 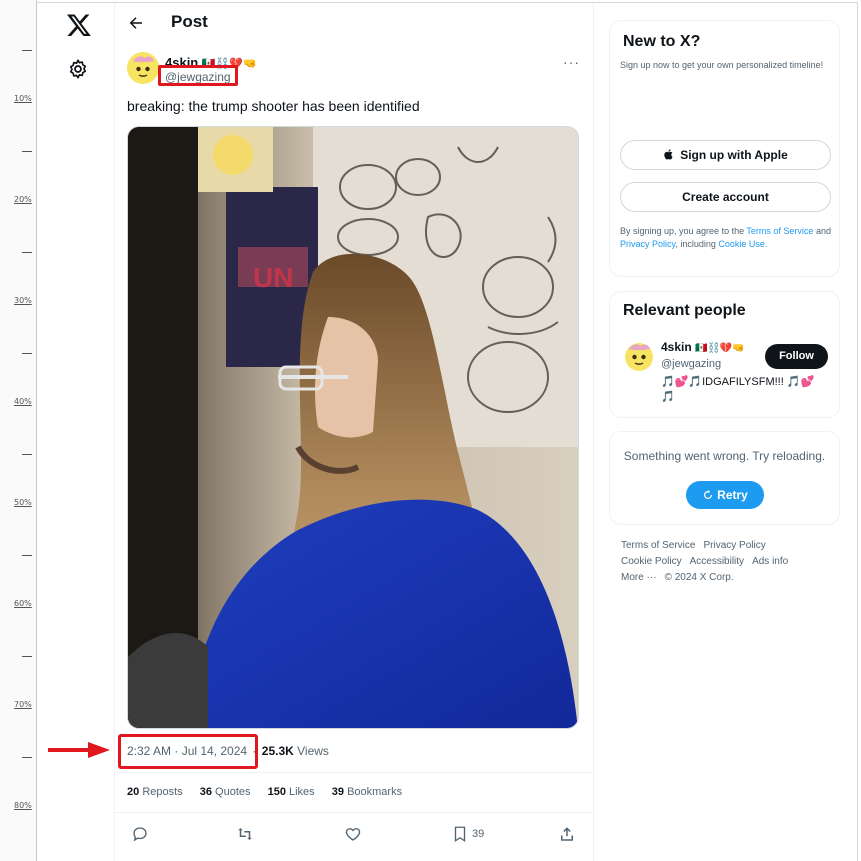 I want to click on footer-link: Cookie Policy, so click(x=651, y=561).